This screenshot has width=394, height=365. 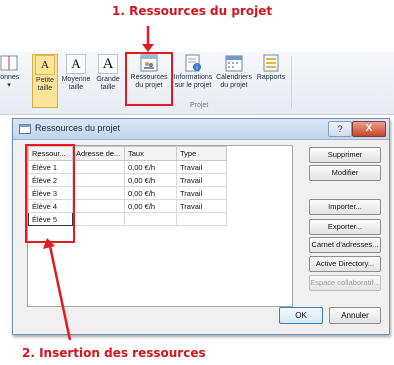 What do you see at coordinates (150, 153) in the screenshot?
I see `column-header-rate: Taux` at bounding box center [150, 153].